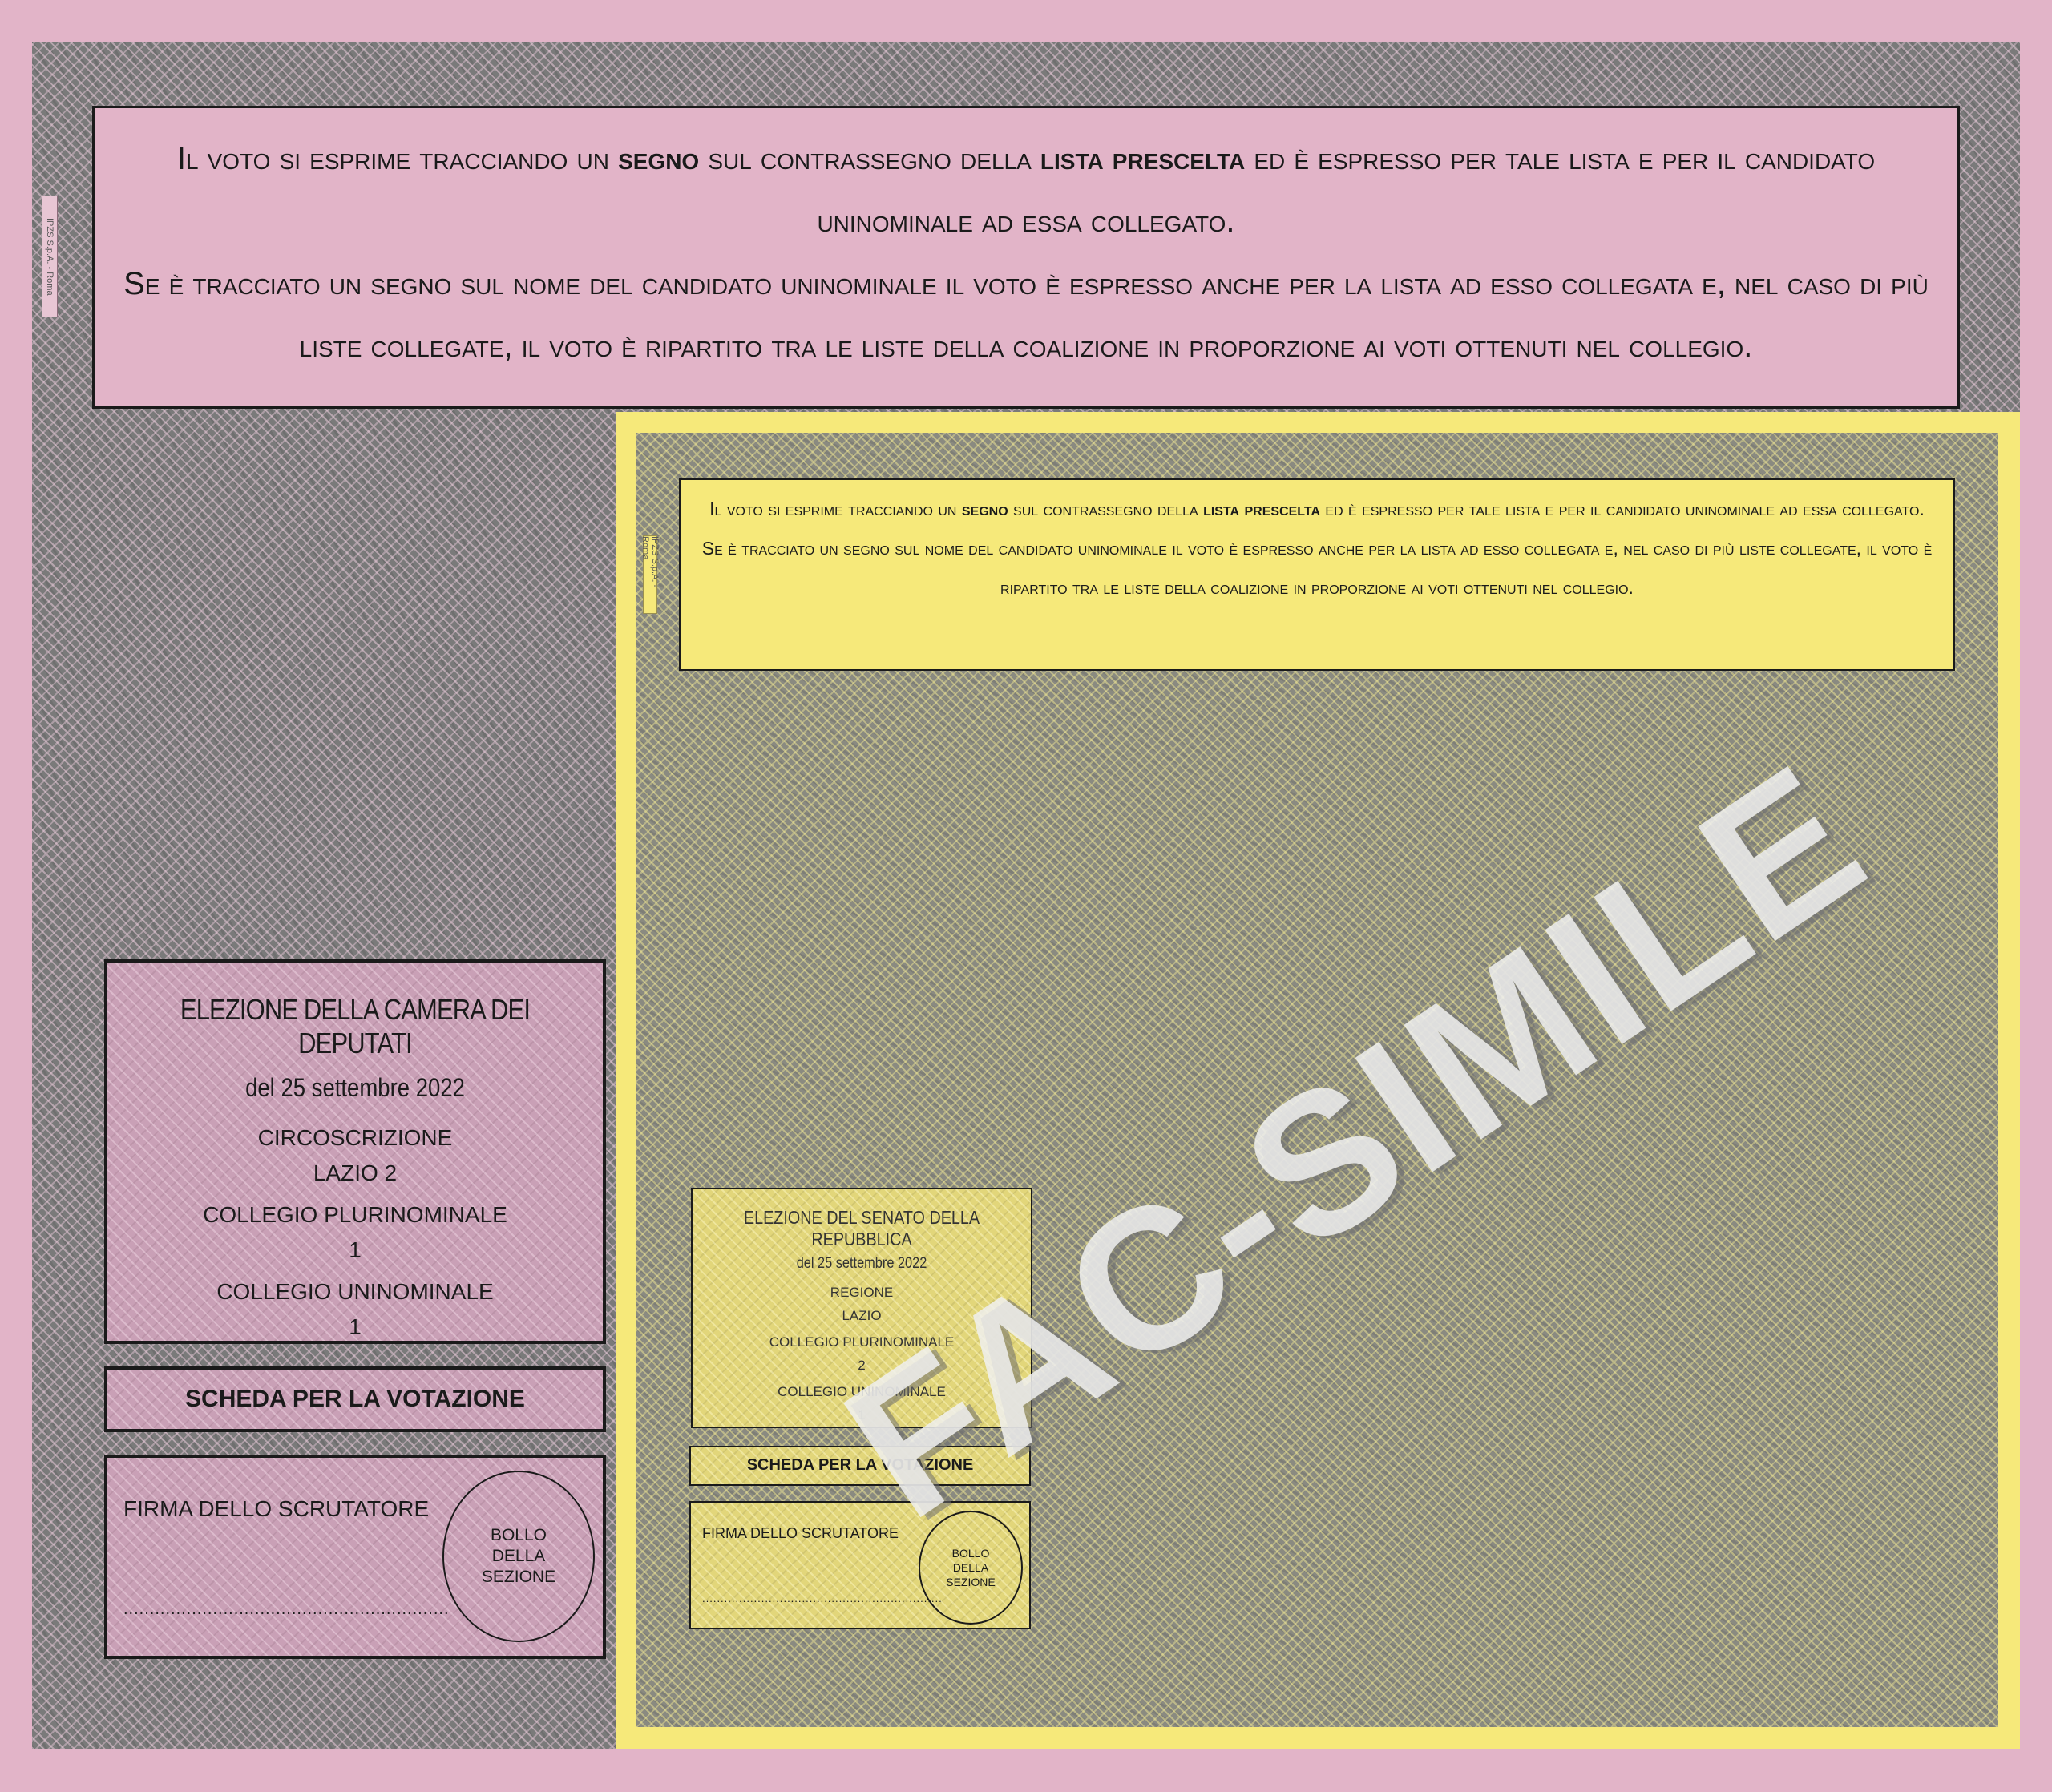 The width and height of the screenshot is (2052, 1792). Describe the element at coordinates (518, 1557) in the screenshot. I see `camera-bollo-seal: BOLLO DELLA SEZIONE` at that location.